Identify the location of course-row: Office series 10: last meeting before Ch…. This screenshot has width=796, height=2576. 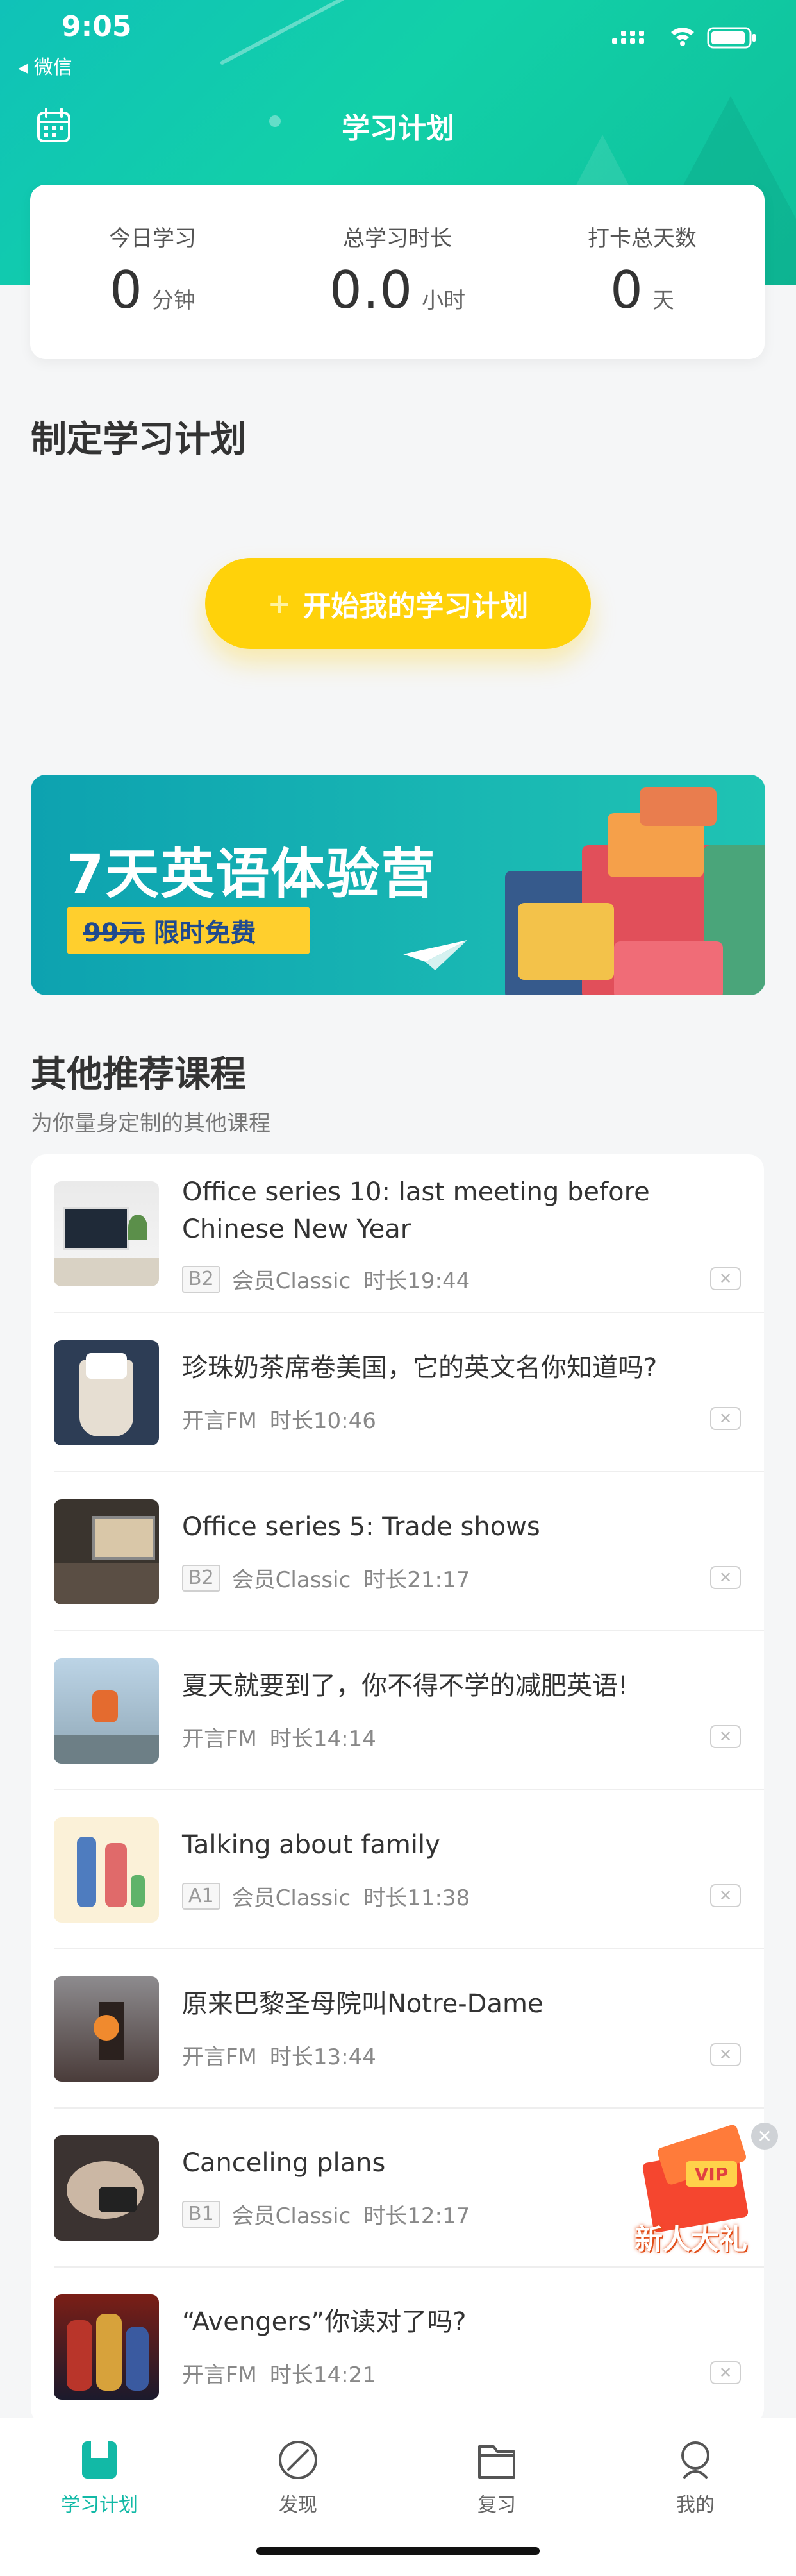
(397, 1233).